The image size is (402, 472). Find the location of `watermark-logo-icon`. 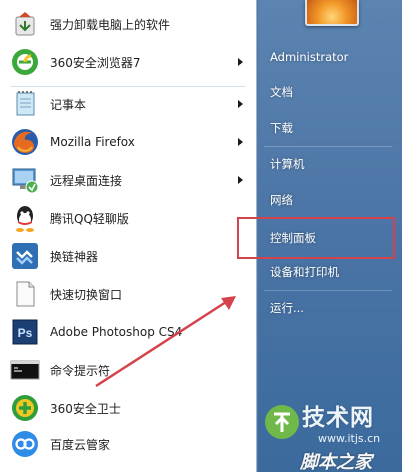

watermark-logo-icon is located at coordinates (282, 422).